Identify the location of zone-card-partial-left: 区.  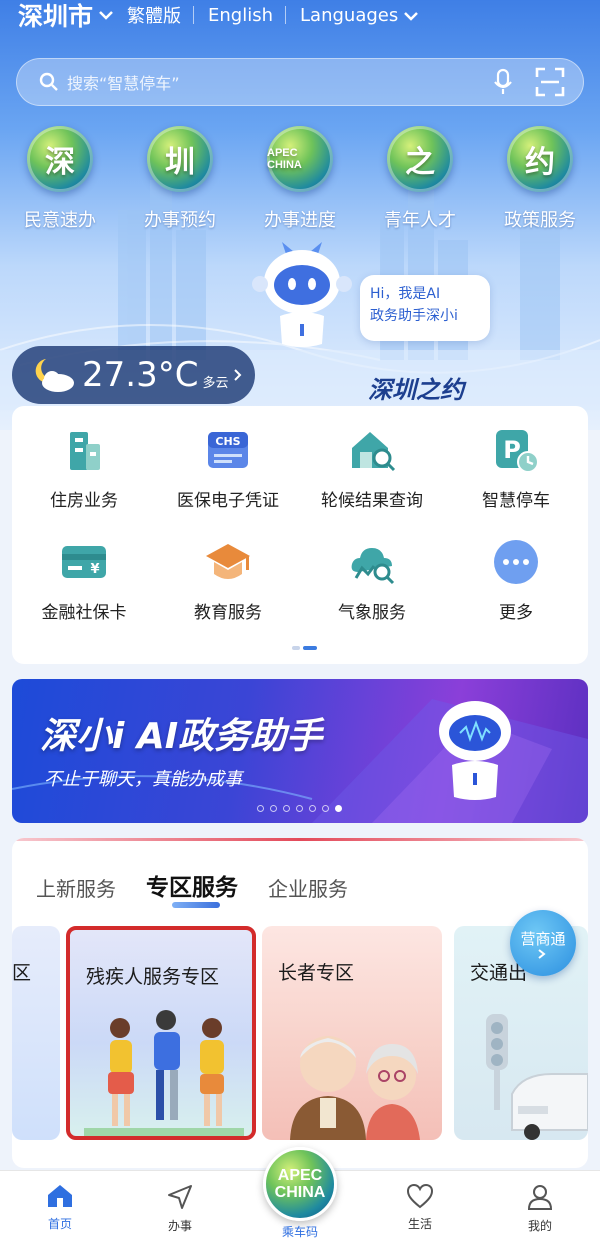
(36, 1033).